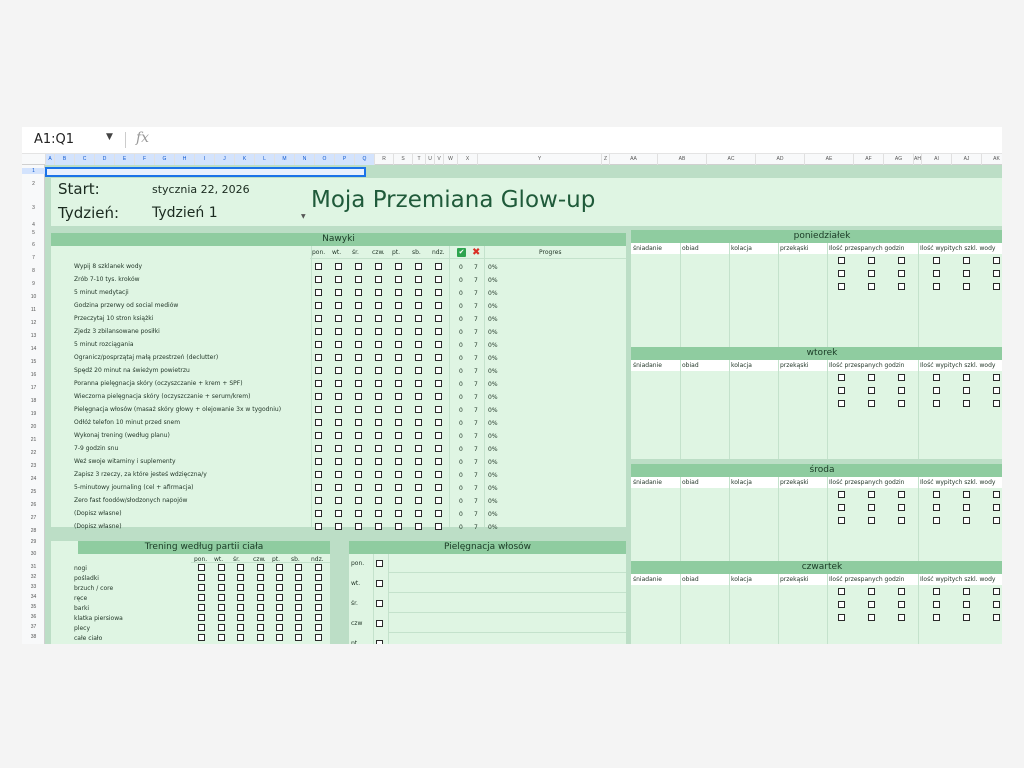 Image resolution: width=1024 pixels, height=768 pixels. What do you see at coordinates (33, 427) in the screenshot?
I see `row-header: 20` at bounding box center [33, 427].